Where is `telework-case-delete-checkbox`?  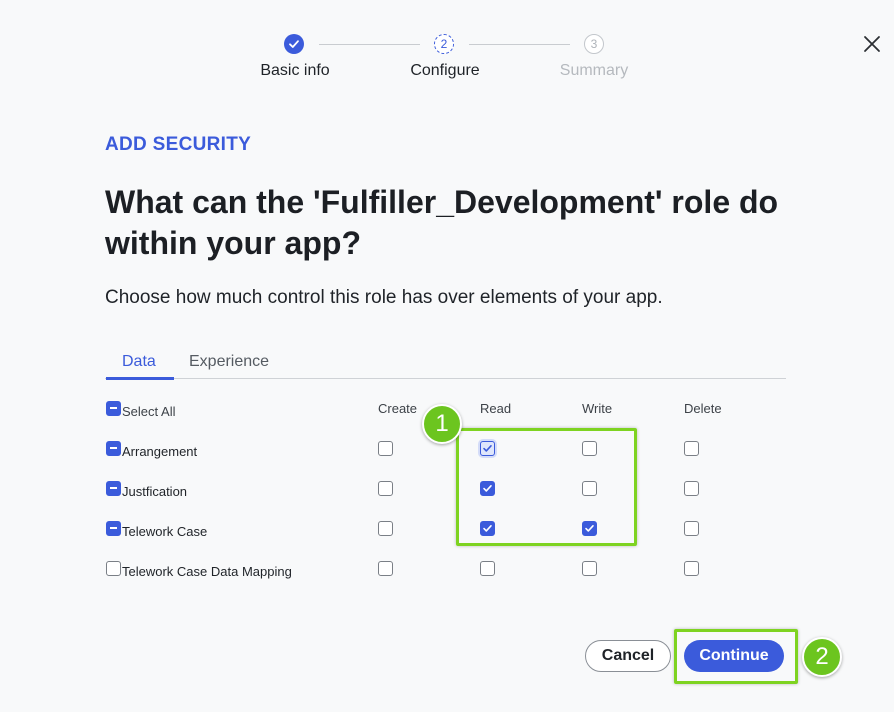
telework-case-delete-checkbox is located at coordinates (691, 528).